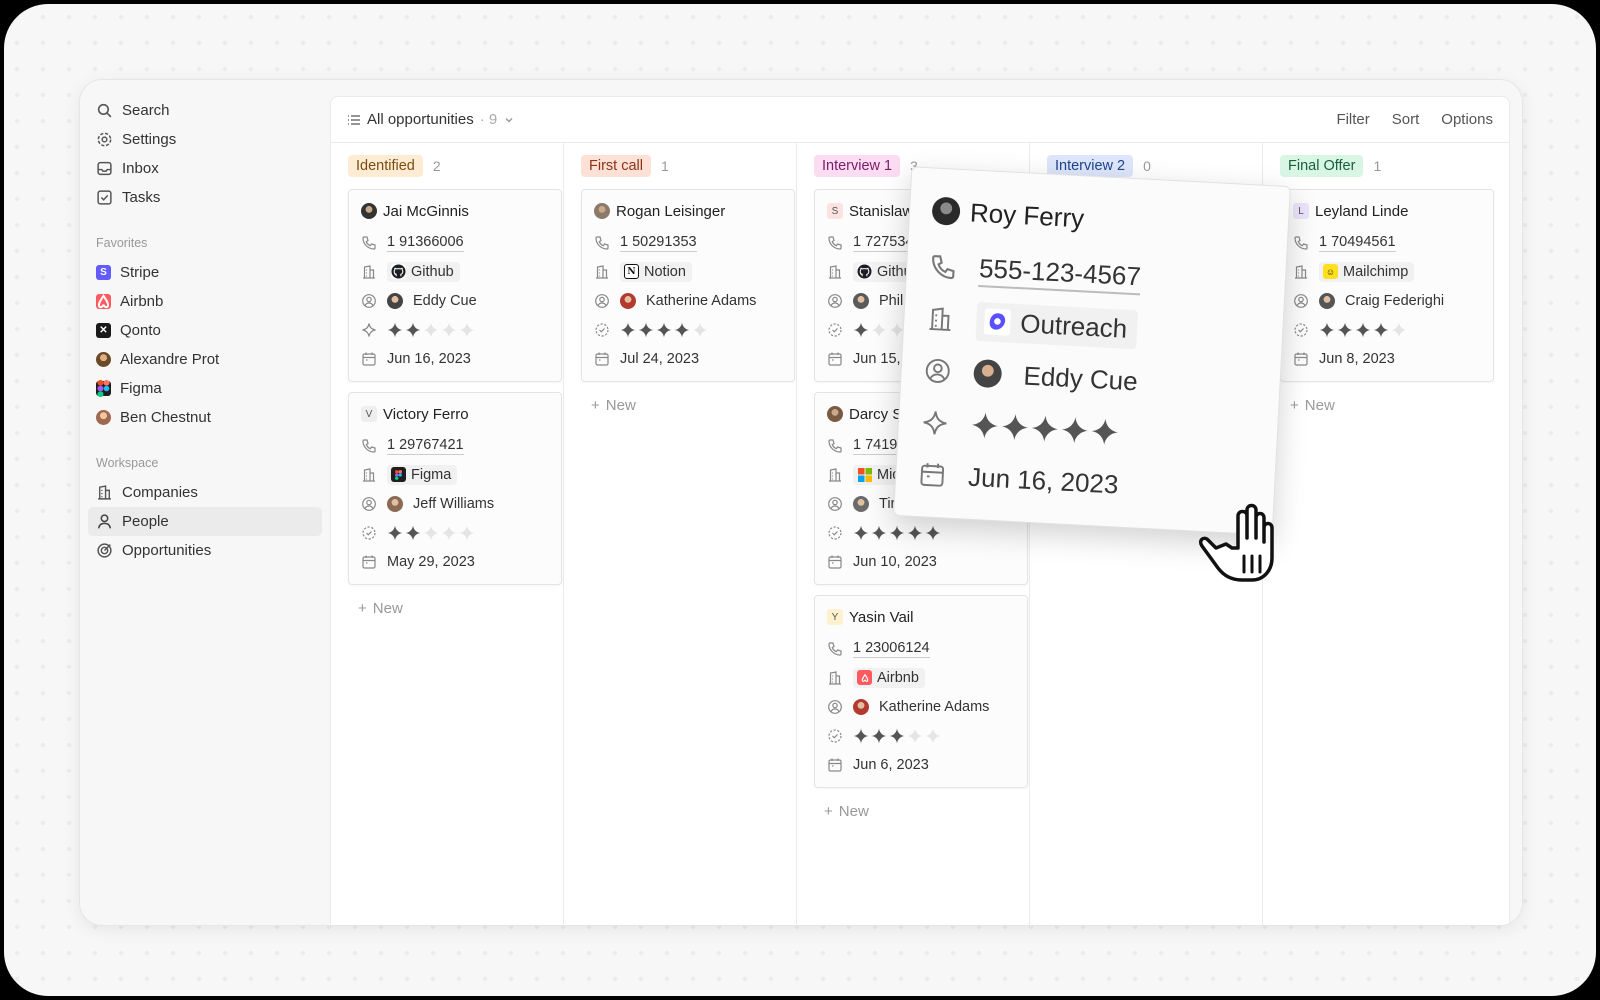 The height and width of the screenshot is (1000, 1600). I want to click on new-label: New, so click(1319, 405).